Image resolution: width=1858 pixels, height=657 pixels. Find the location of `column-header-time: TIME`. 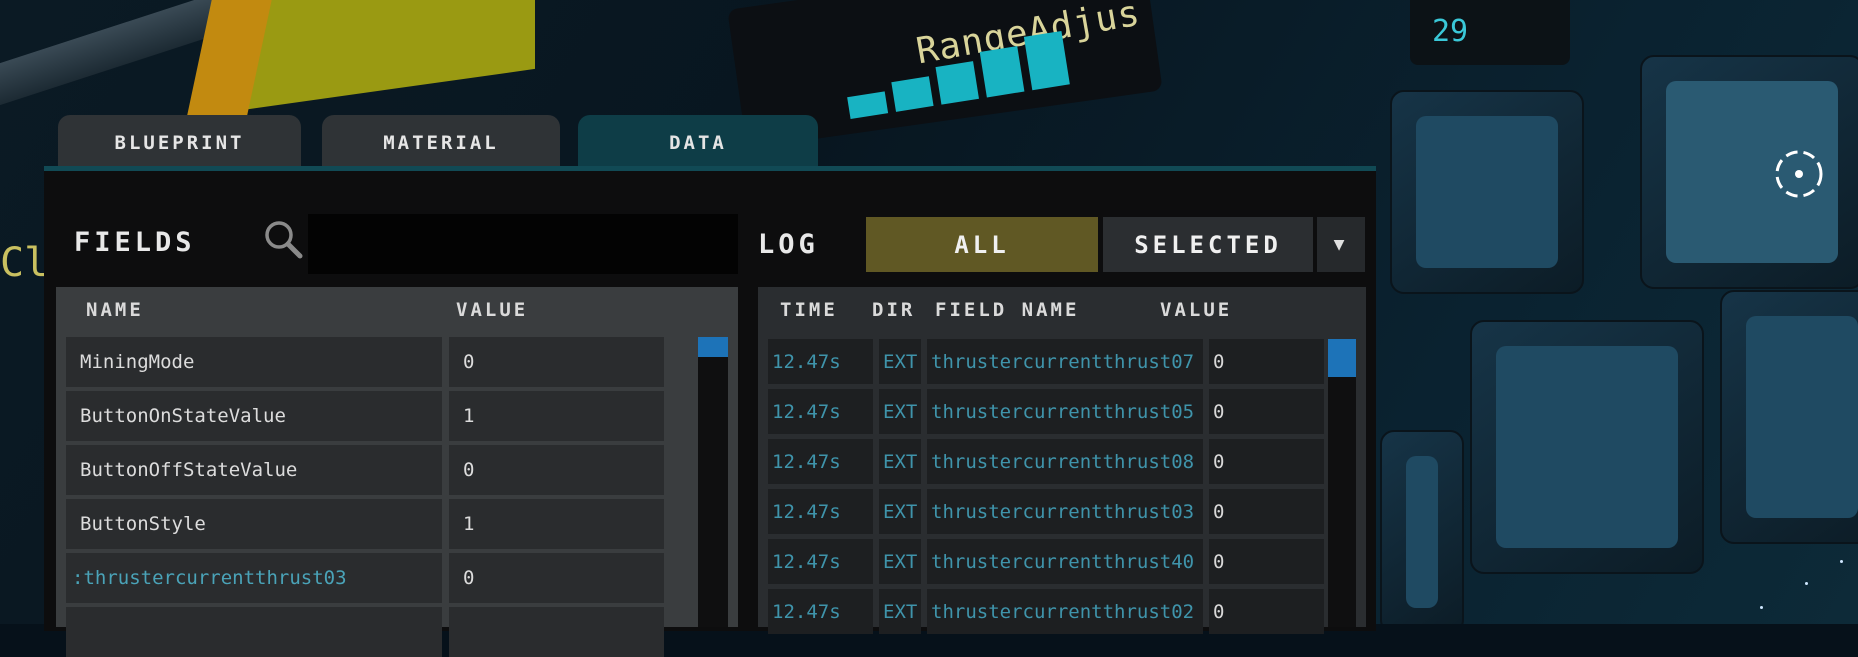

column-header-time: TIME is located at coordinates (809, 310).